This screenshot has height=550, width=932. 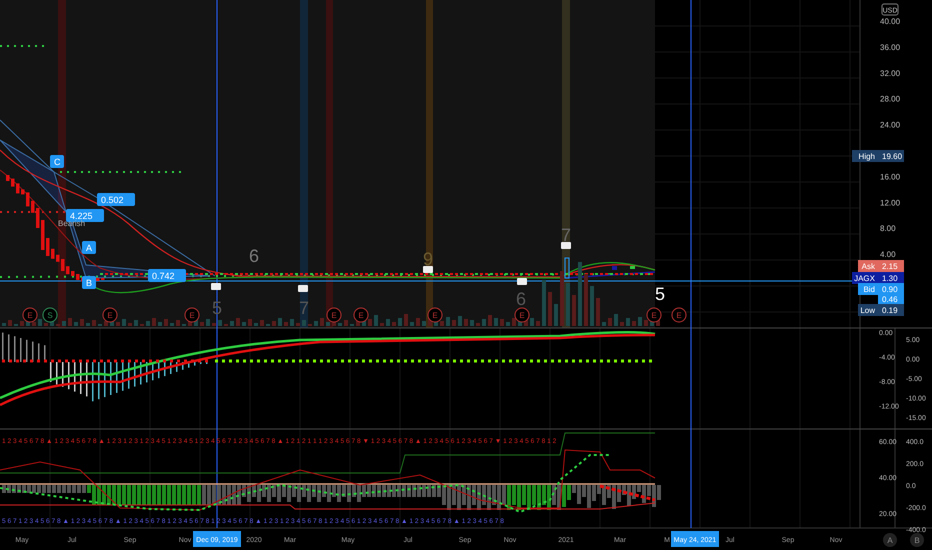 I want to click on pattern-label: 0.502, so click(x=116, y=199).